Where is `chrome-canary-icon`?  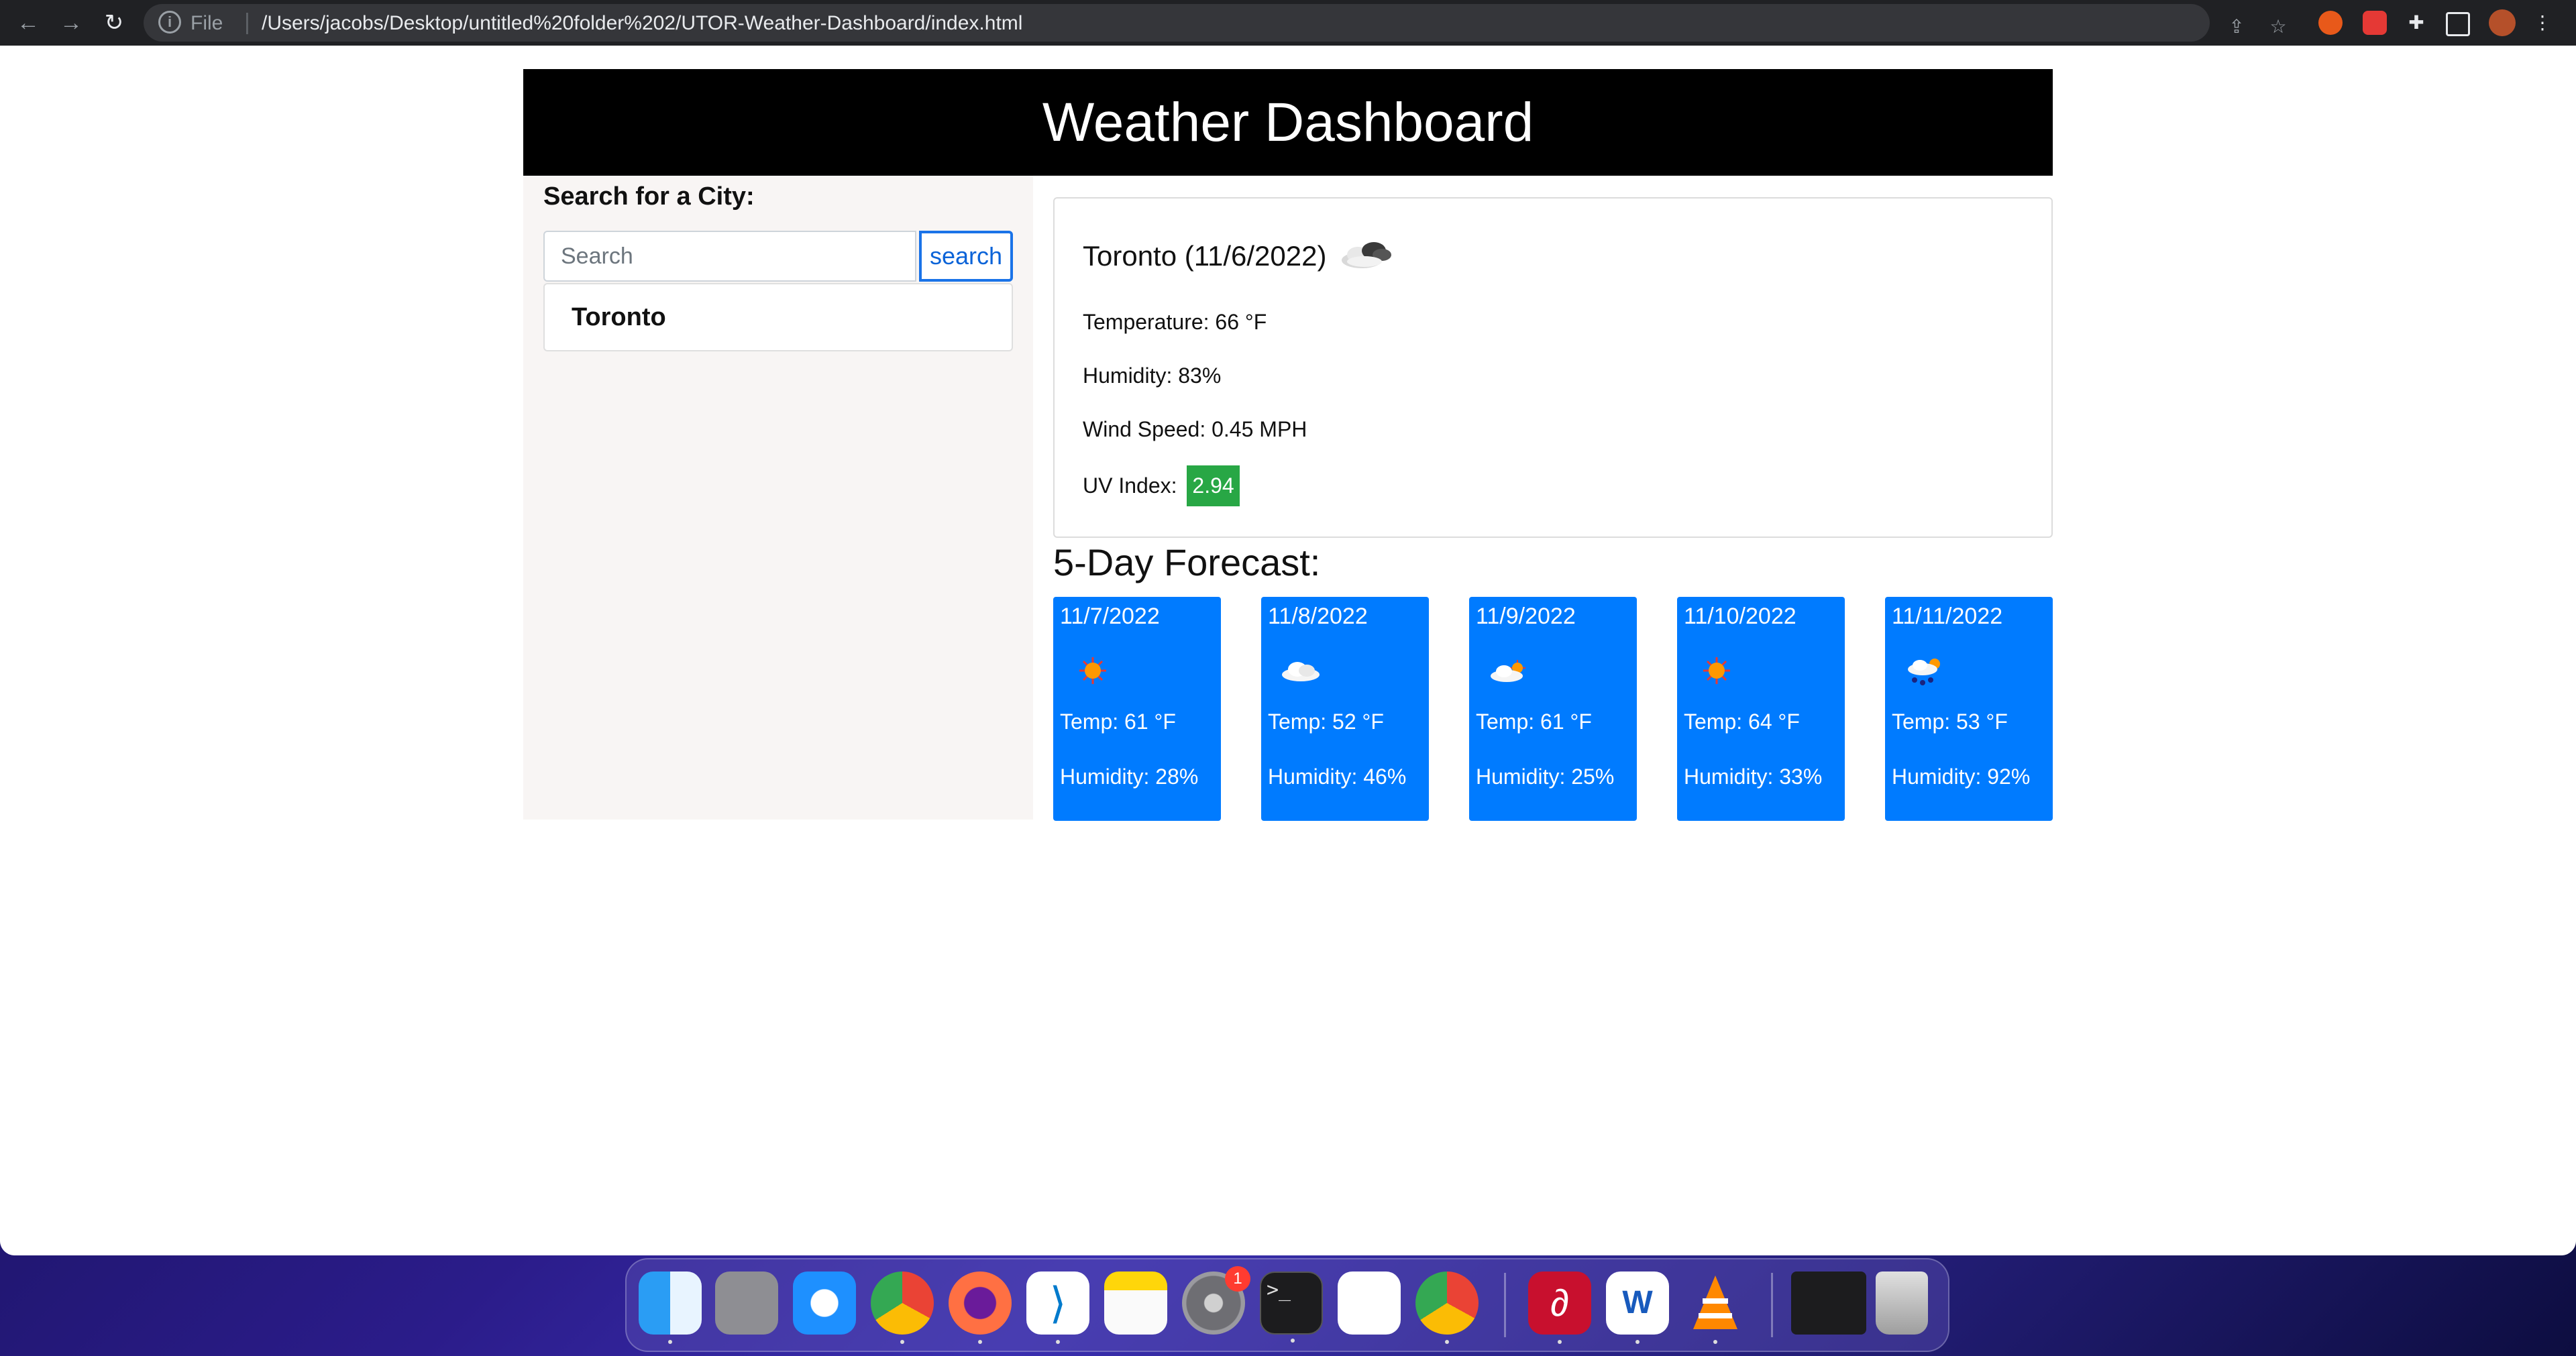 chrome-canary-icon is located at coordinates (1447, 1308).